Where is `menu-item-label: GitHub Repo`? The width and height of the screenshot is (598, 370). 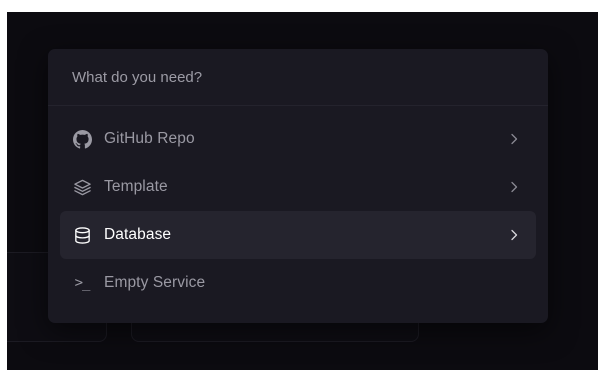 menu-item-label: GitHub Repo is located at coordinates (149, 138).